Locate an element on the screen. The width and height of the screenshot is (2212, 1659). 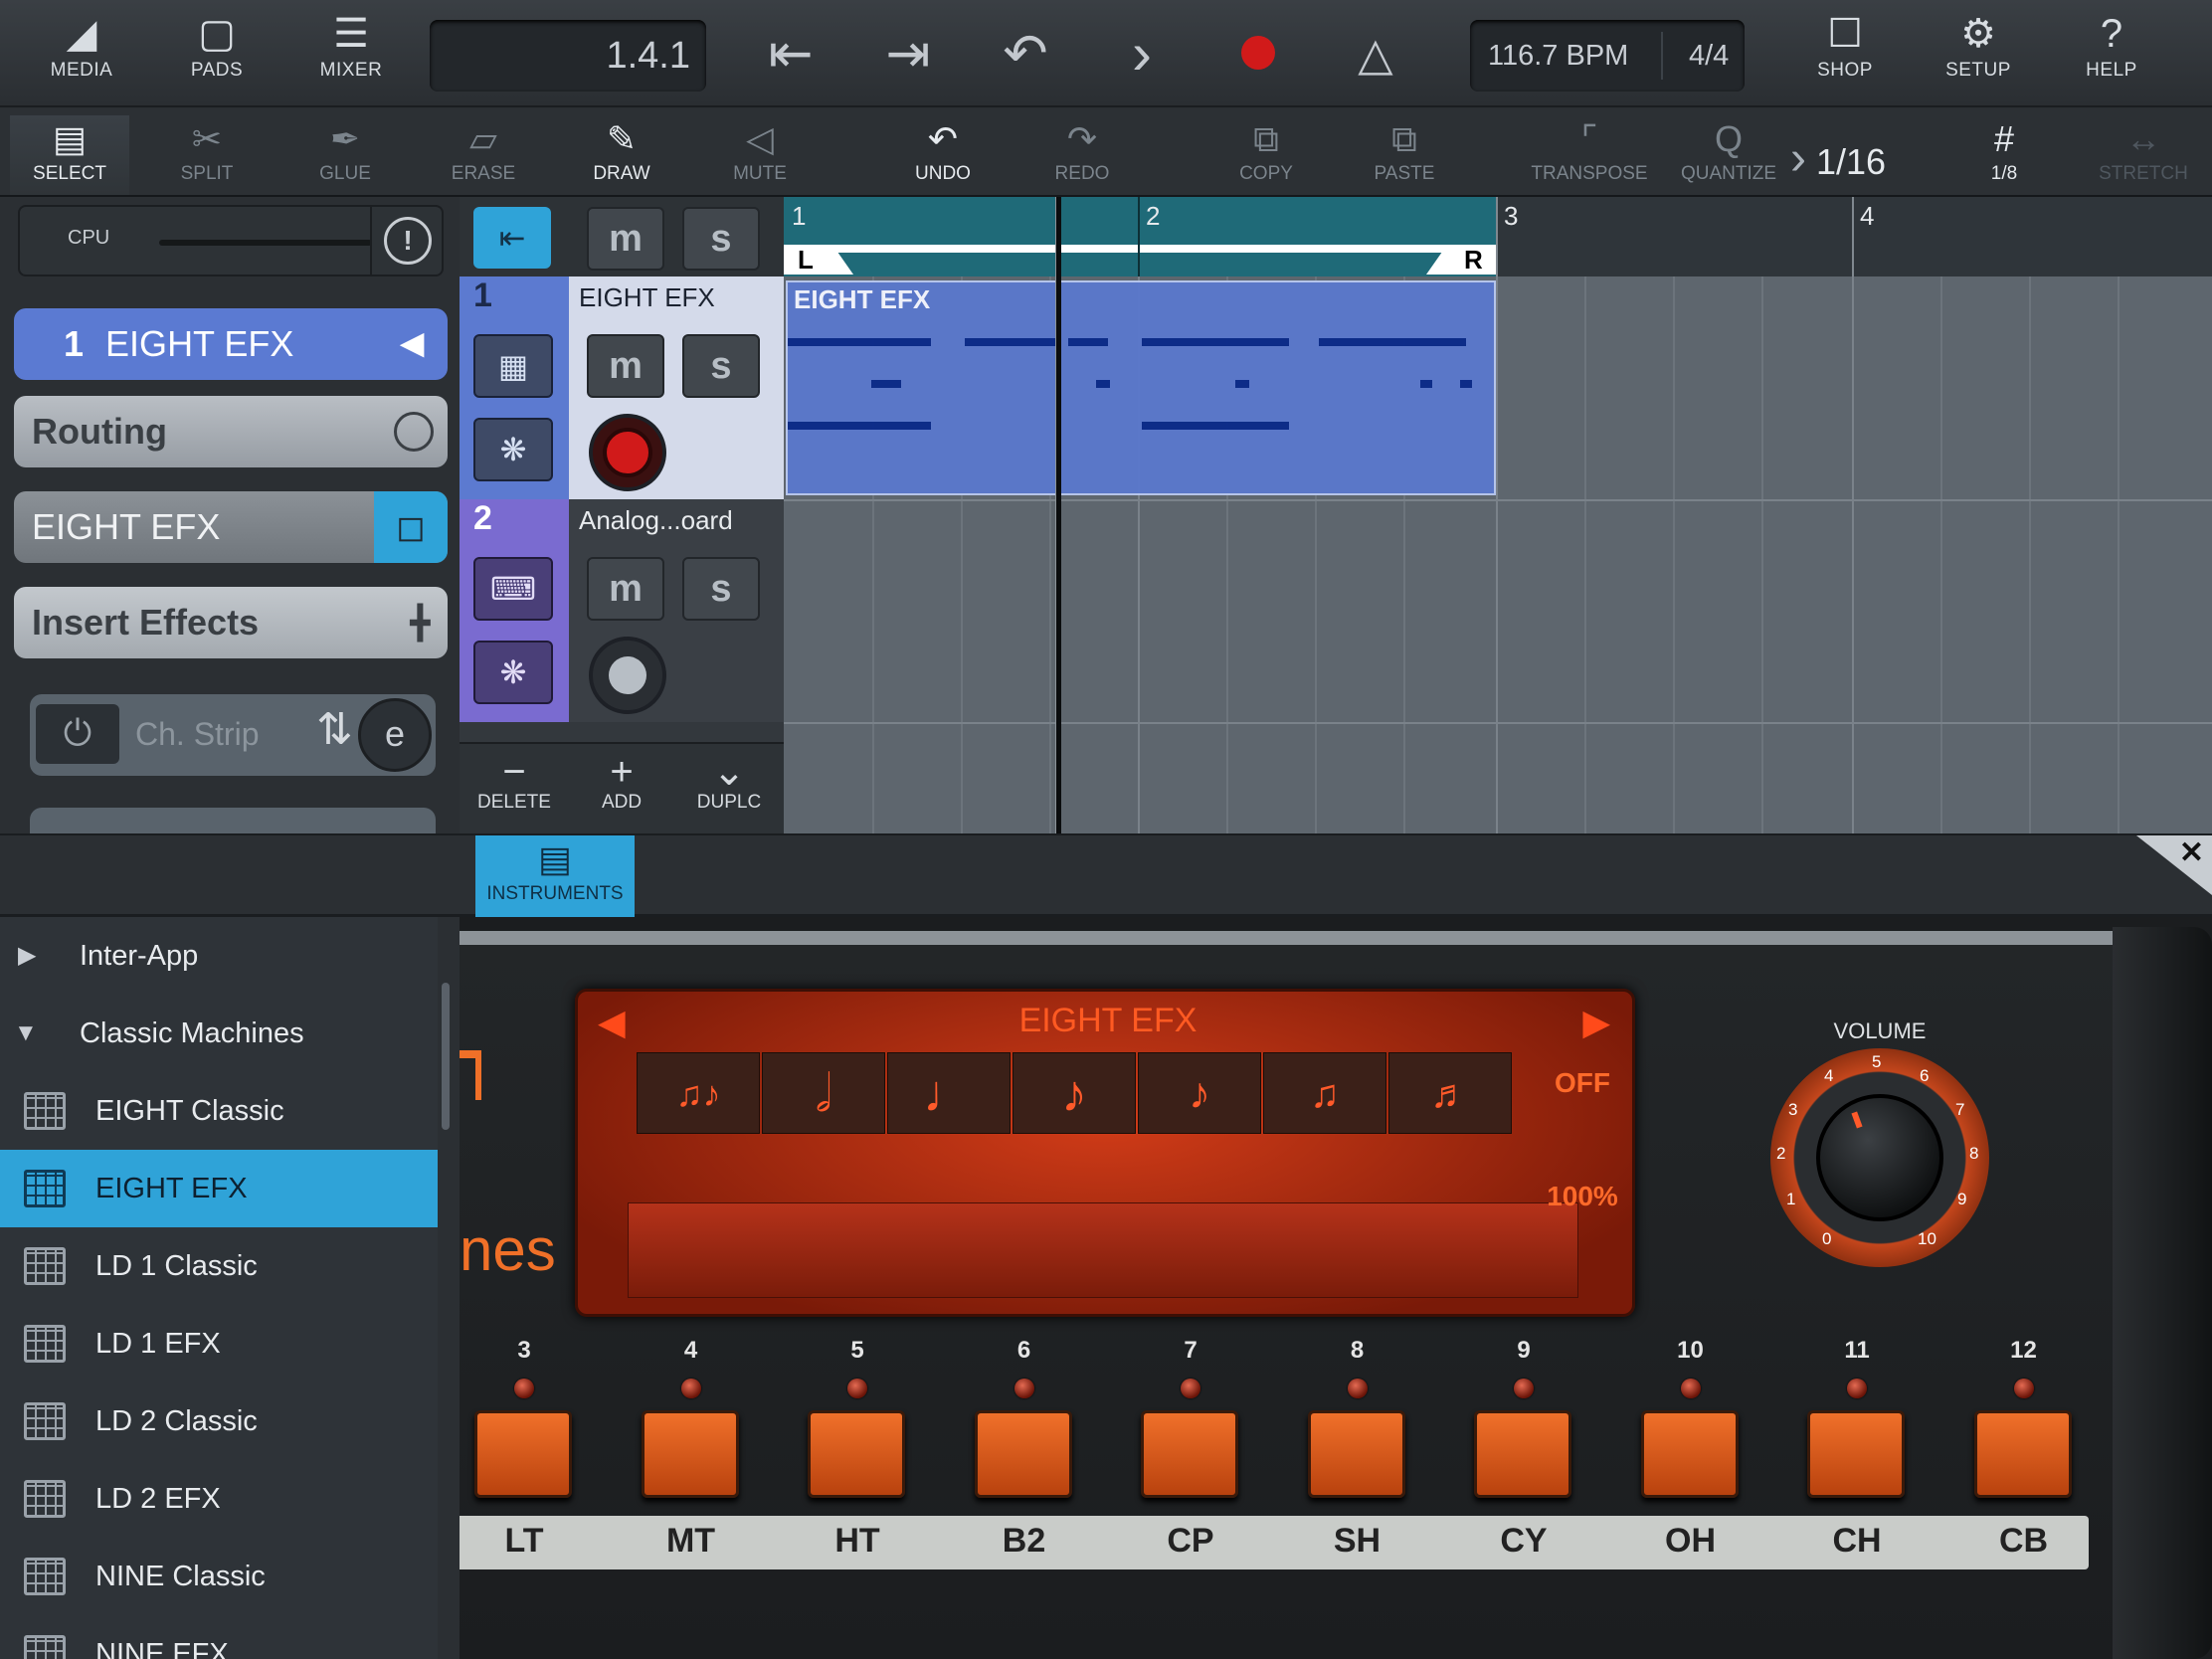
midi-clip: EIGHT EFX is located at coordinates (1141, 387).